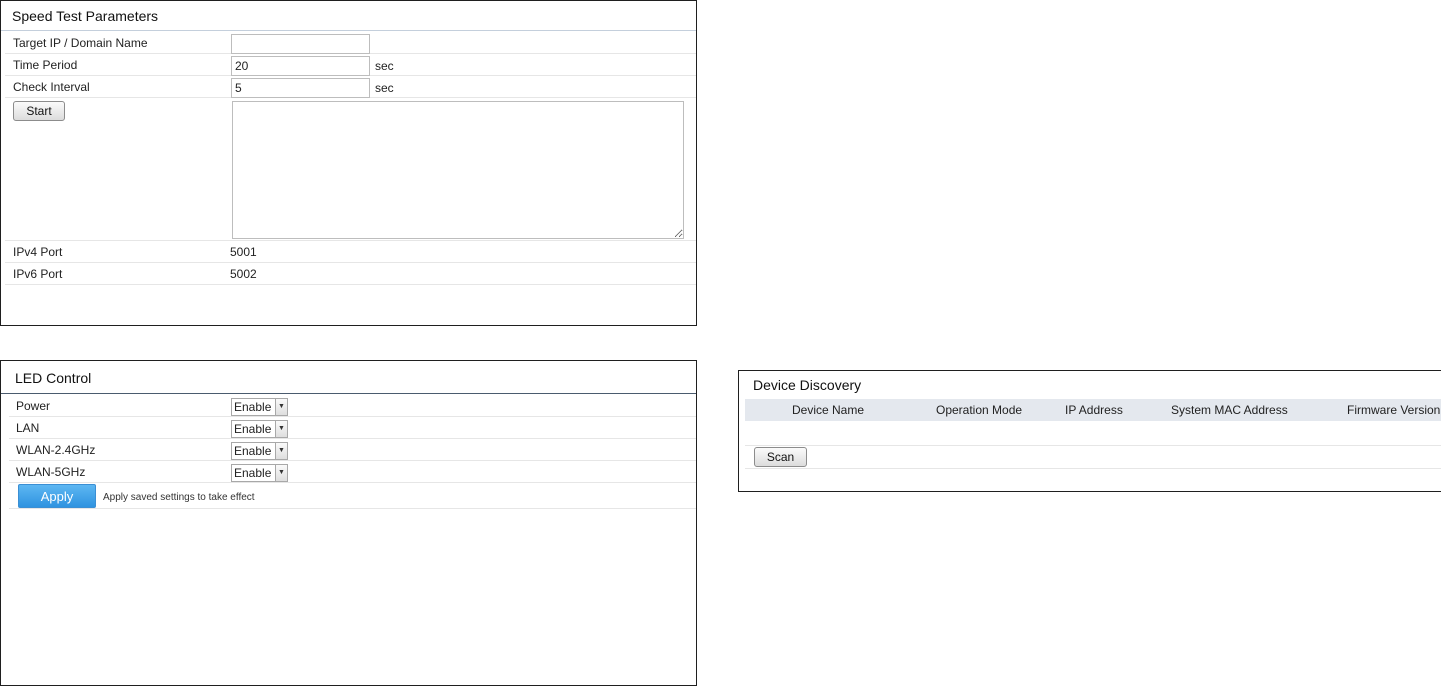 The width and height of the screenshot is (1441, 686). I want to click on period-unit: sec, so click(384, 66).